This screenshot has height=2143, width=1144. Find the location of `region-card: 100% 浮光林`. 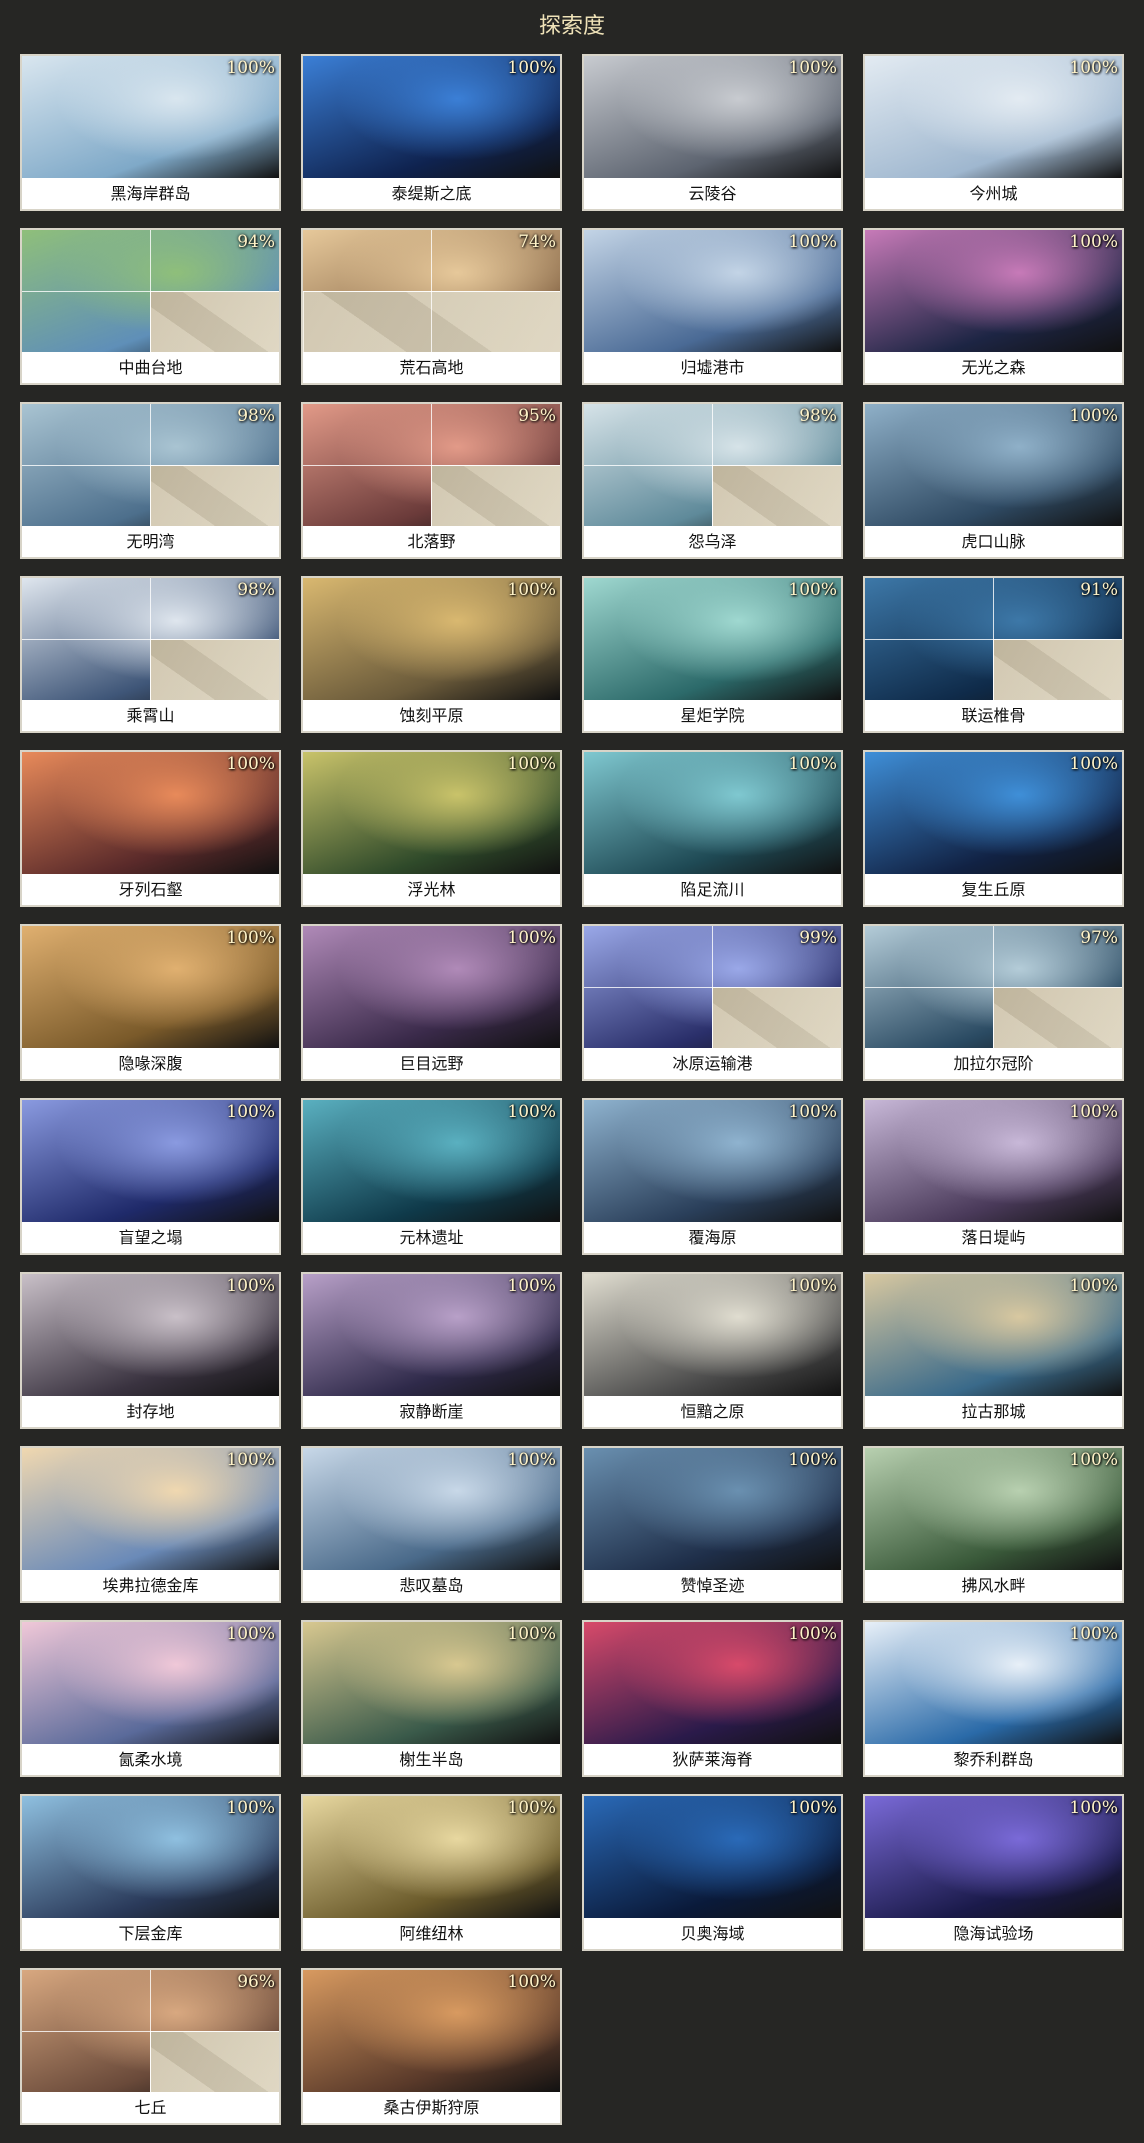

region-card: 100% 浮光林 is located at coordinates (431, 828).